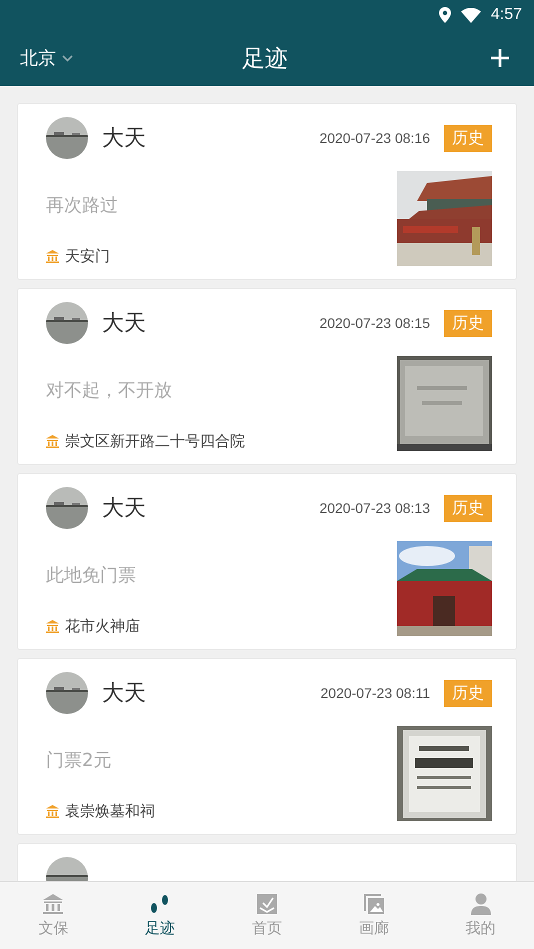  What do you see at coordinates (506, 15) in the screenshot?
I see `status-time: 4:57` at bounding box center [506, 15].